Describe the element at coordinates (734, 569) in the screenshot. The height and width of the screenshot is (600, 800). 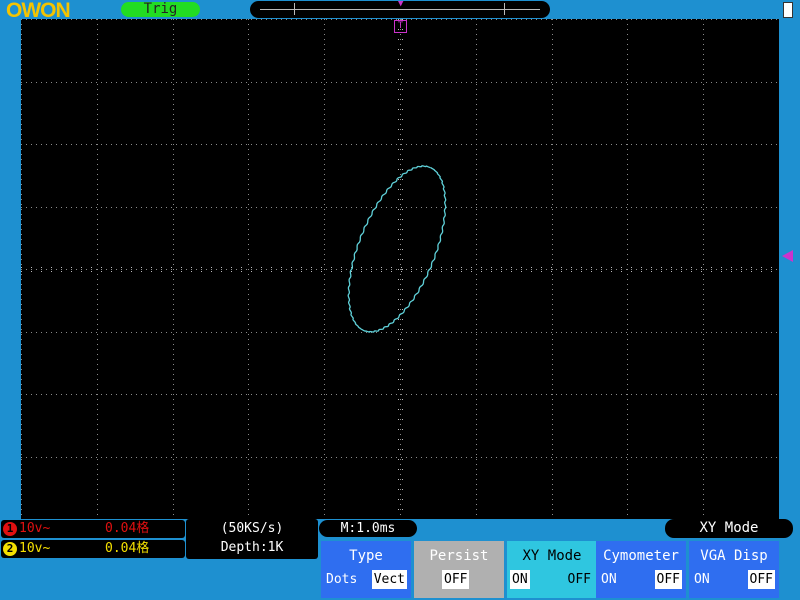
I see `softkey-vga-disp: VGA Disp ON OFF` at that location.